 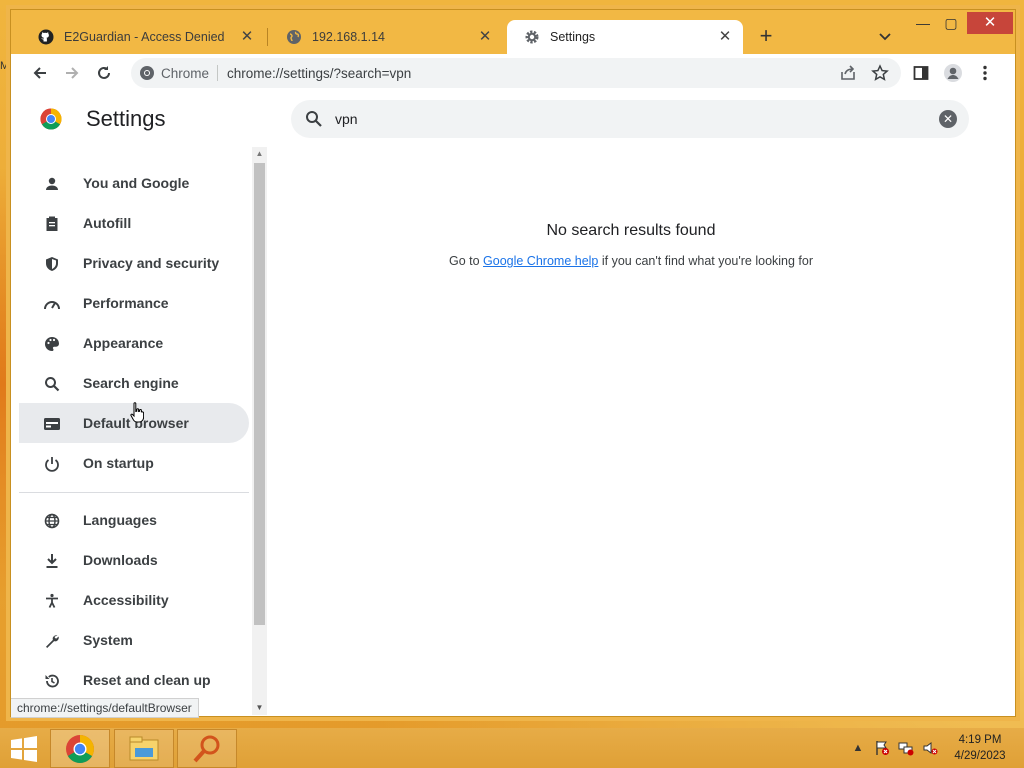 I want to click on settings-search-box: ✕, so click(x=630, y=119).